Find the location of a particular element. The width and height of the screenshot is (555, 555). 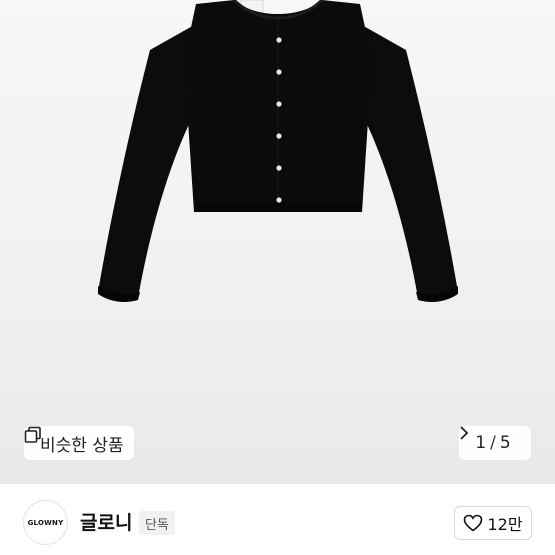

brand-name: 글로니 is located at coordinates (106, 521).